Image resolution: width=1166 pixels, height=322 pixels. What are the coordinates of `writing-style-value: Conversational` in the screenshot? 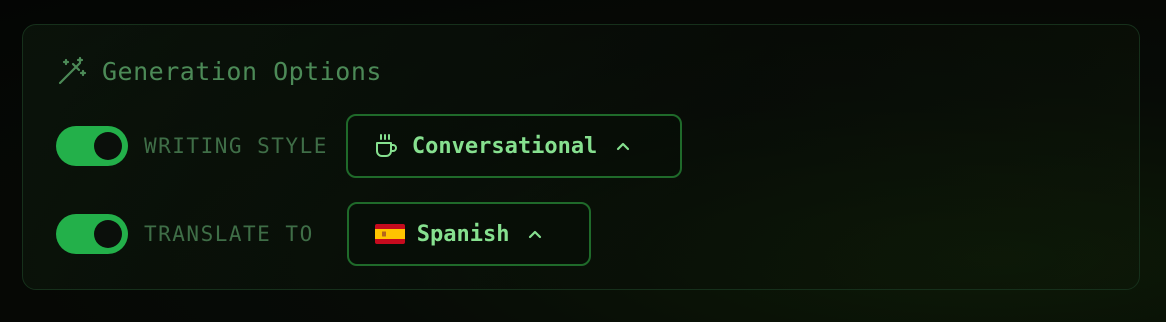 It's located at (504, 146).